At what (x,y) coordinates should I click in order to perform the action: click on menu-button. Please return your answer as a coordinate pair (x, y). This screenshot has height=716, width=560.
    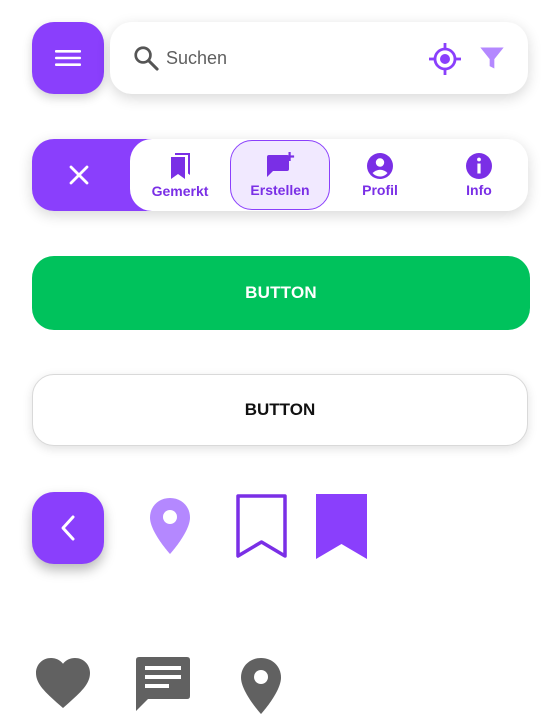
    Looking at the image, I should click on (68, 58).